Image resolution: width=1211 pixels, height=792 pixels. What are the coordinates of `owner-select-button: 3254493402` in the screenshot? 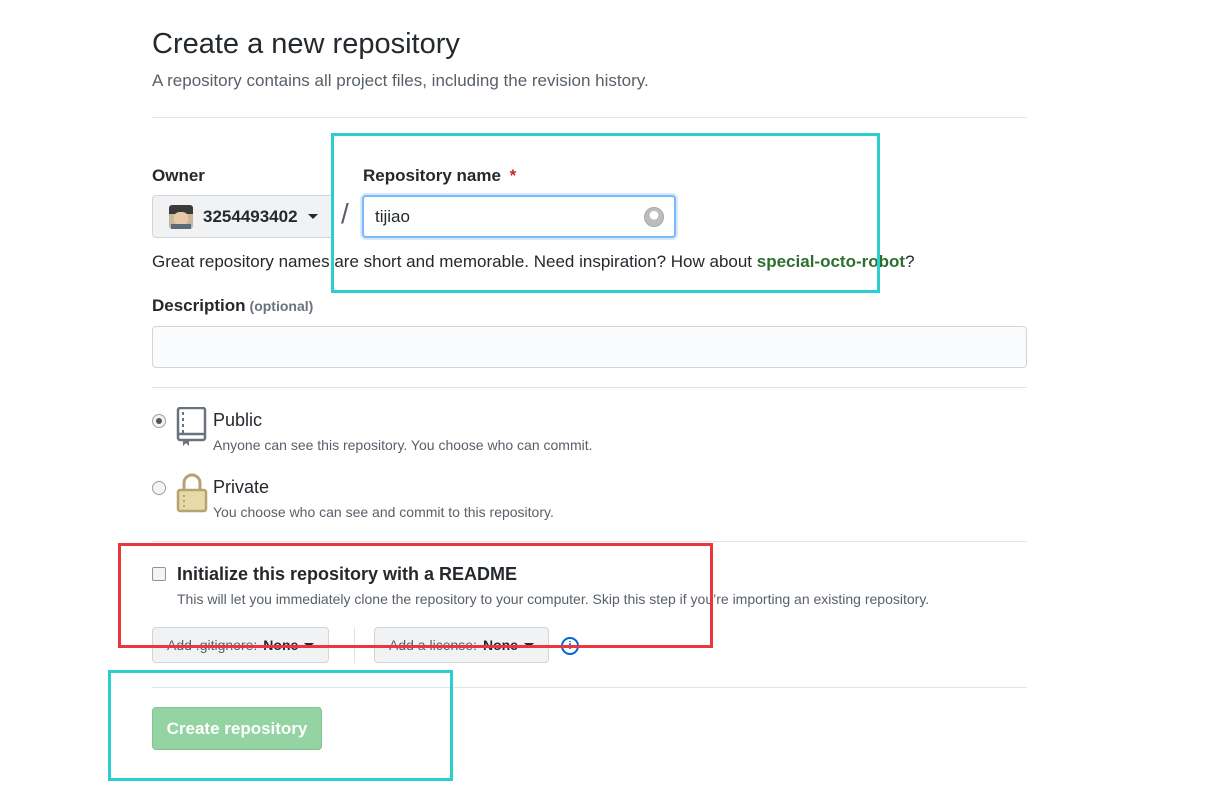 It's located at (242, 216).